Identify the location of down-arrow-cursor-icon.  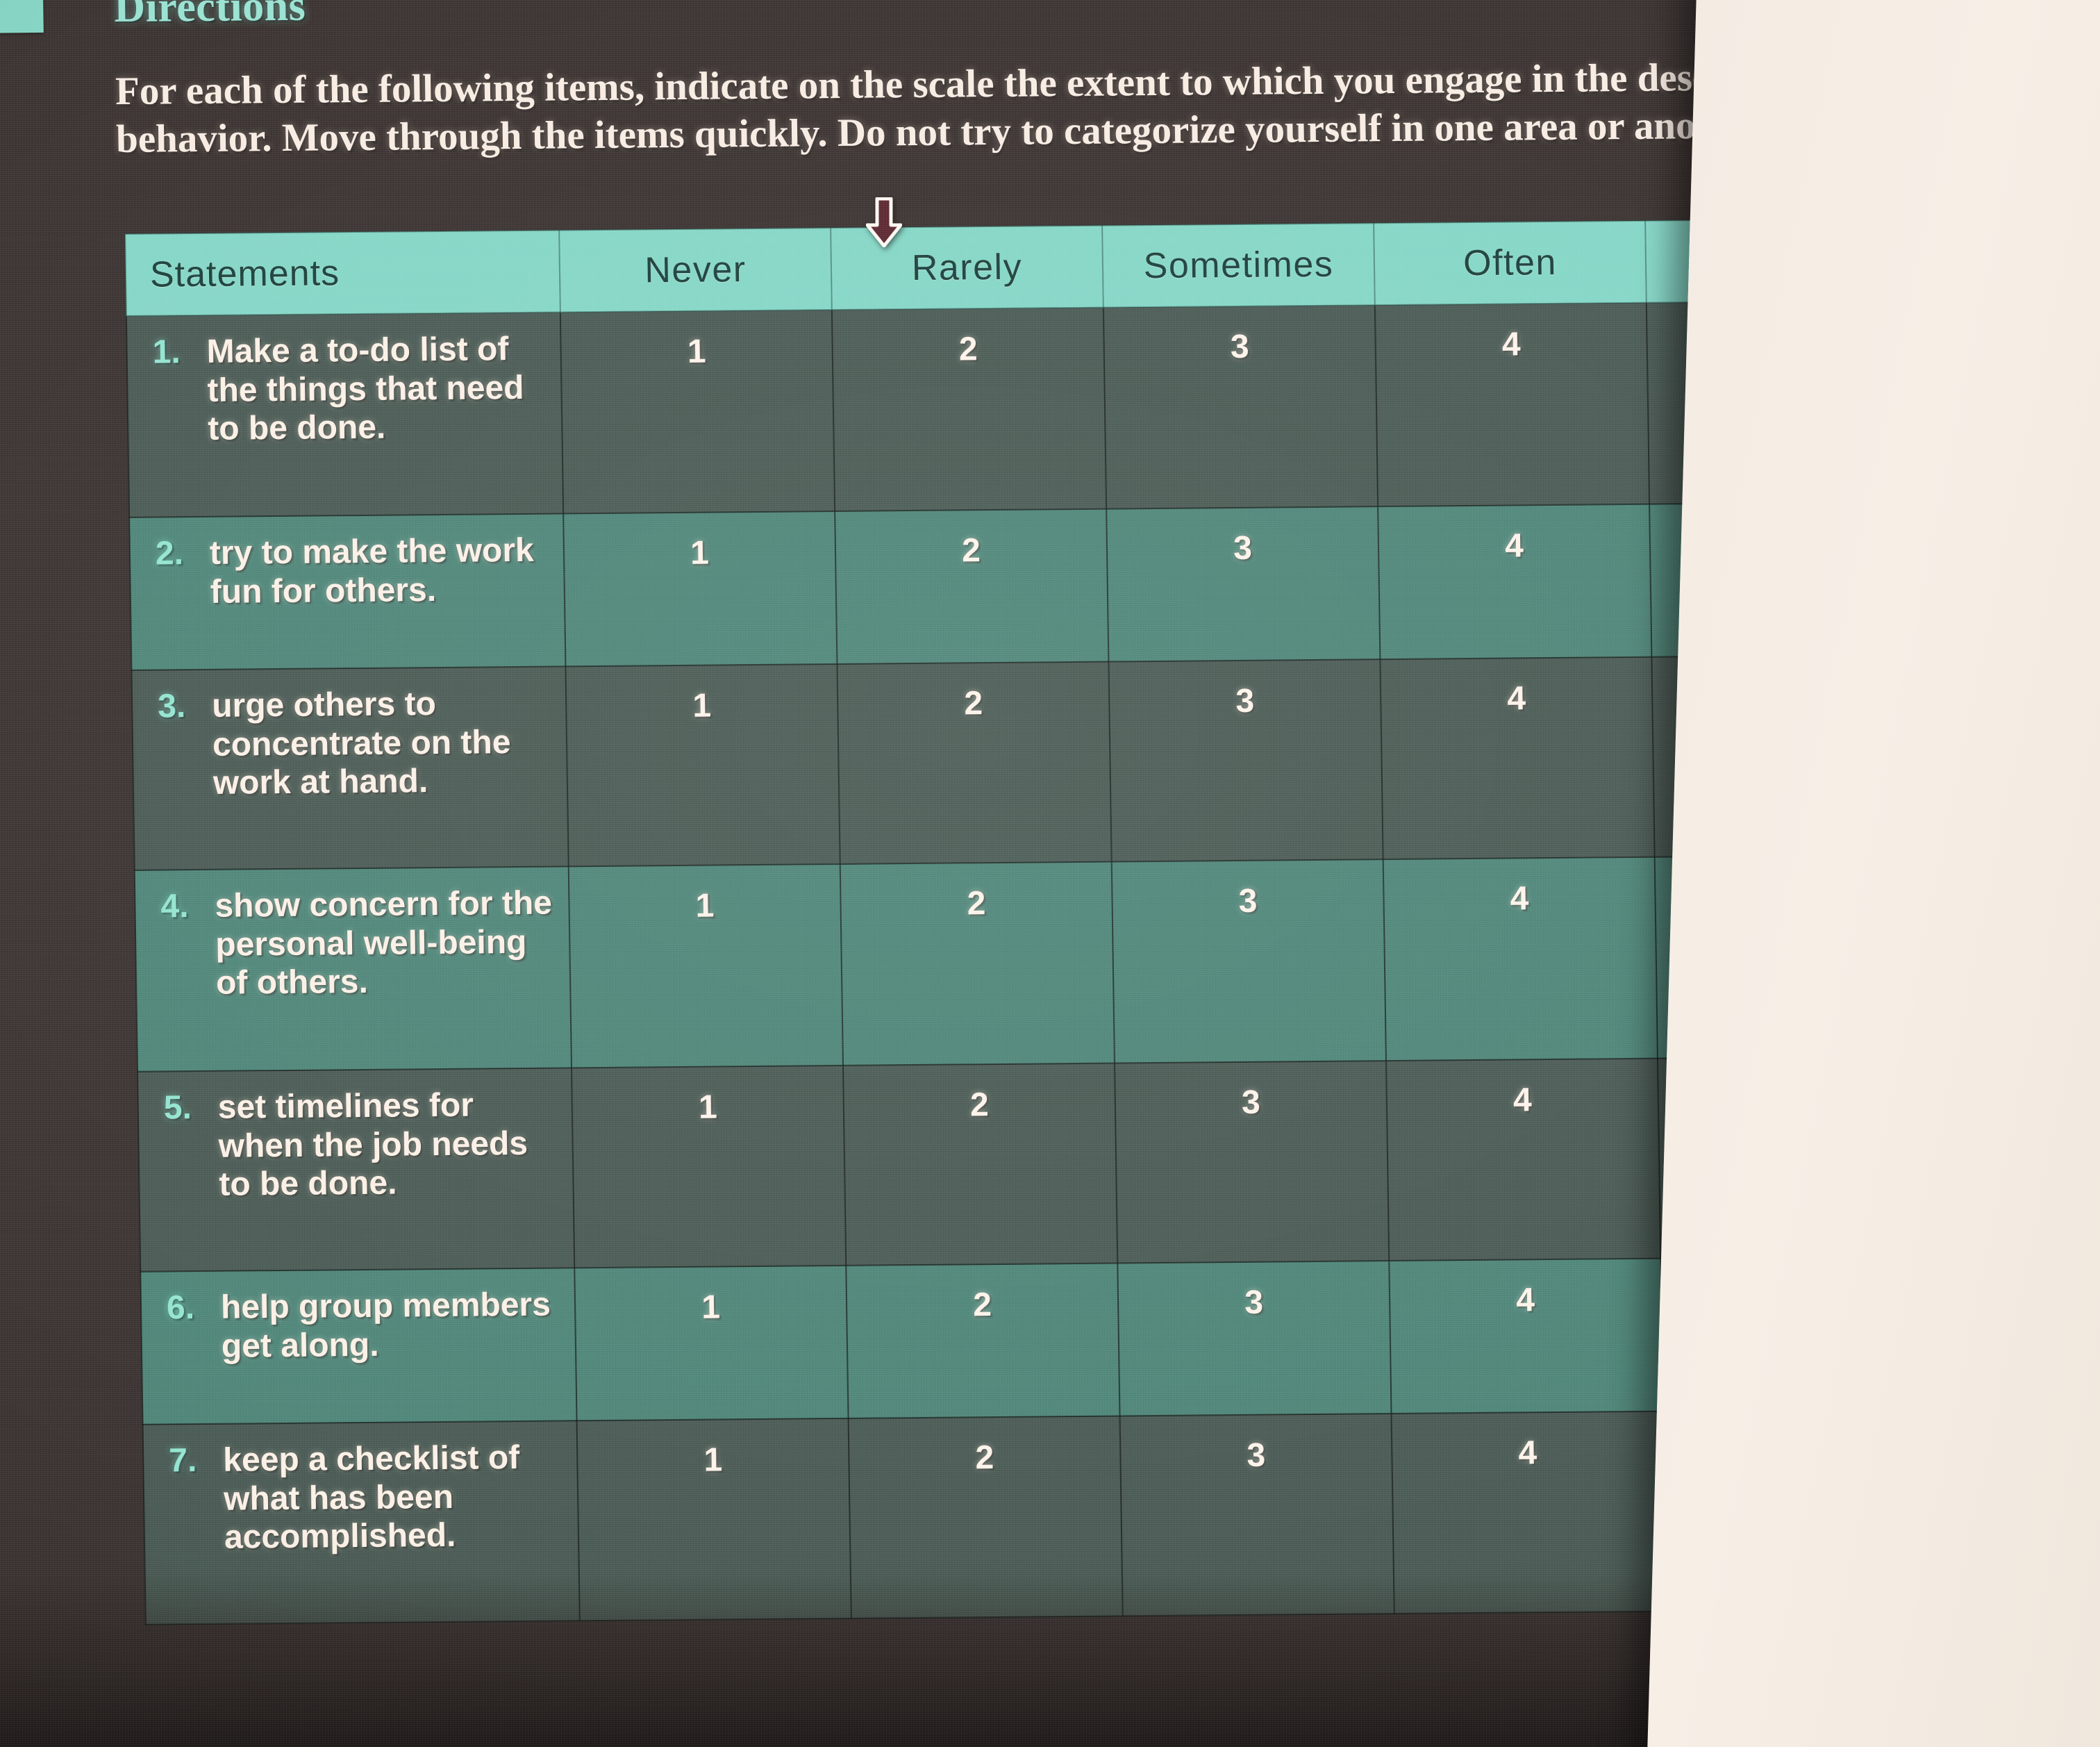
(884, 222).